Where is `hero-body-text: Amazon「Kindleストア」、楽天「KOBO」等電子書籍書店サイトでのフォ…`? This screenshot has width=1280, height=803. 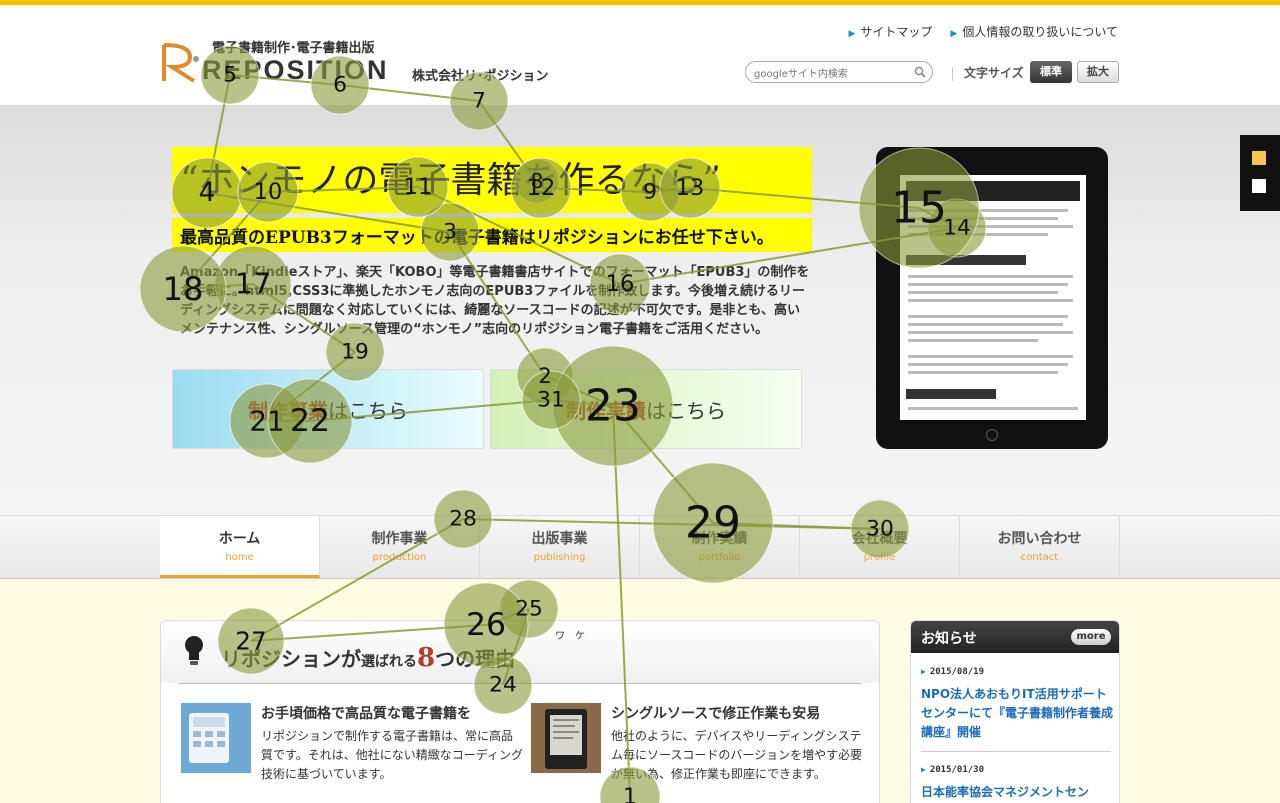
hero-body-text: Amazon「Kindleストア」、楽天「KOBO」等電子書籍書店サイトでのフォ… is located at coordinates (495, 301).